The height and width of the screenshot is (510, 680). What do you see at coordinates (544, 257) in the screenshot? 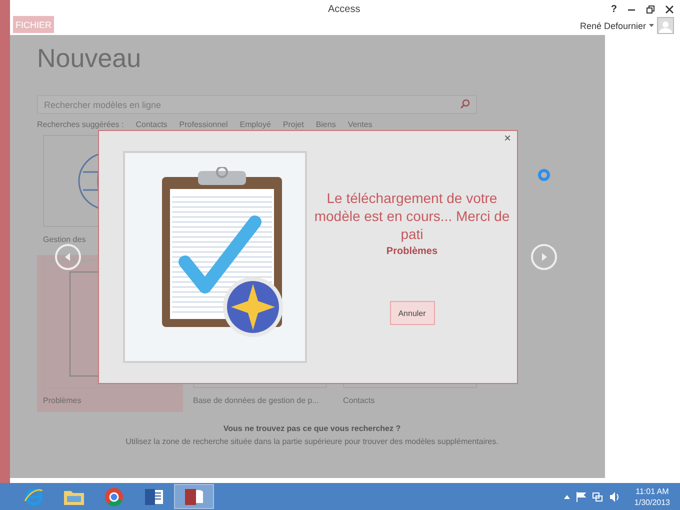
I see `right-triangle-icon` at bounding box center [544, 257].